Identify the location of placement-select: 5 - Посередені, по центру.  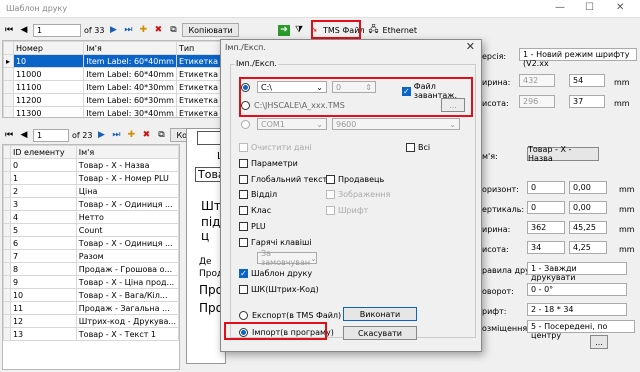
(581, 330).